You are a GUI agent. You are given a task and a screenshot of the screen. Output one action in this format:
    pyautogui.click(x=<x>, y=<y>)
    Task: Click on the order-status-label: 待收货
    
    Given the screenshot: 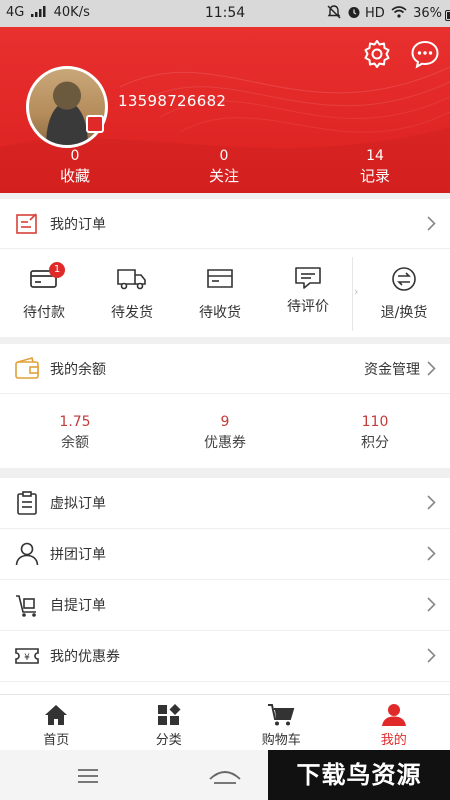 What is the action you would take?
    pyautogui.click(x=220, y=313)
    